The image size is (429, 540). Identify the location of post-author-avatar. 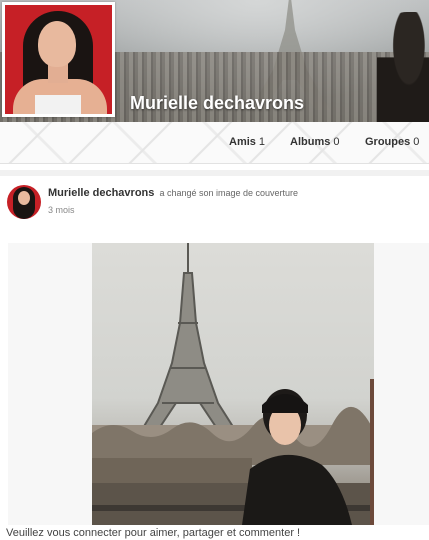
(24, 202).